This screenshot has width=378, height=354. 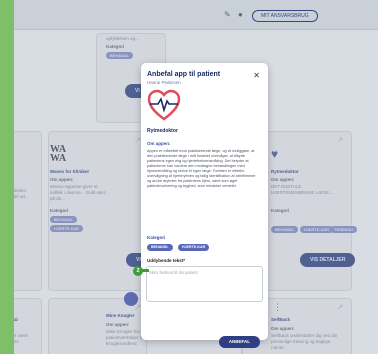 I want to click on category-tag-behandl: BEHANDL, so click(x=160, y=247).